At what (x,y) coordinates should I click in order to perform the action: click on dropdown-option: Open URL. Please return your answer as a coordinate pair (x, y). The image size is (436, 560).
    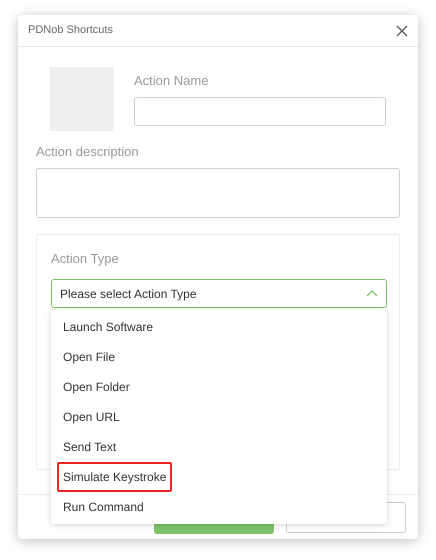
    Looking at the image, I should click on (91, 417).